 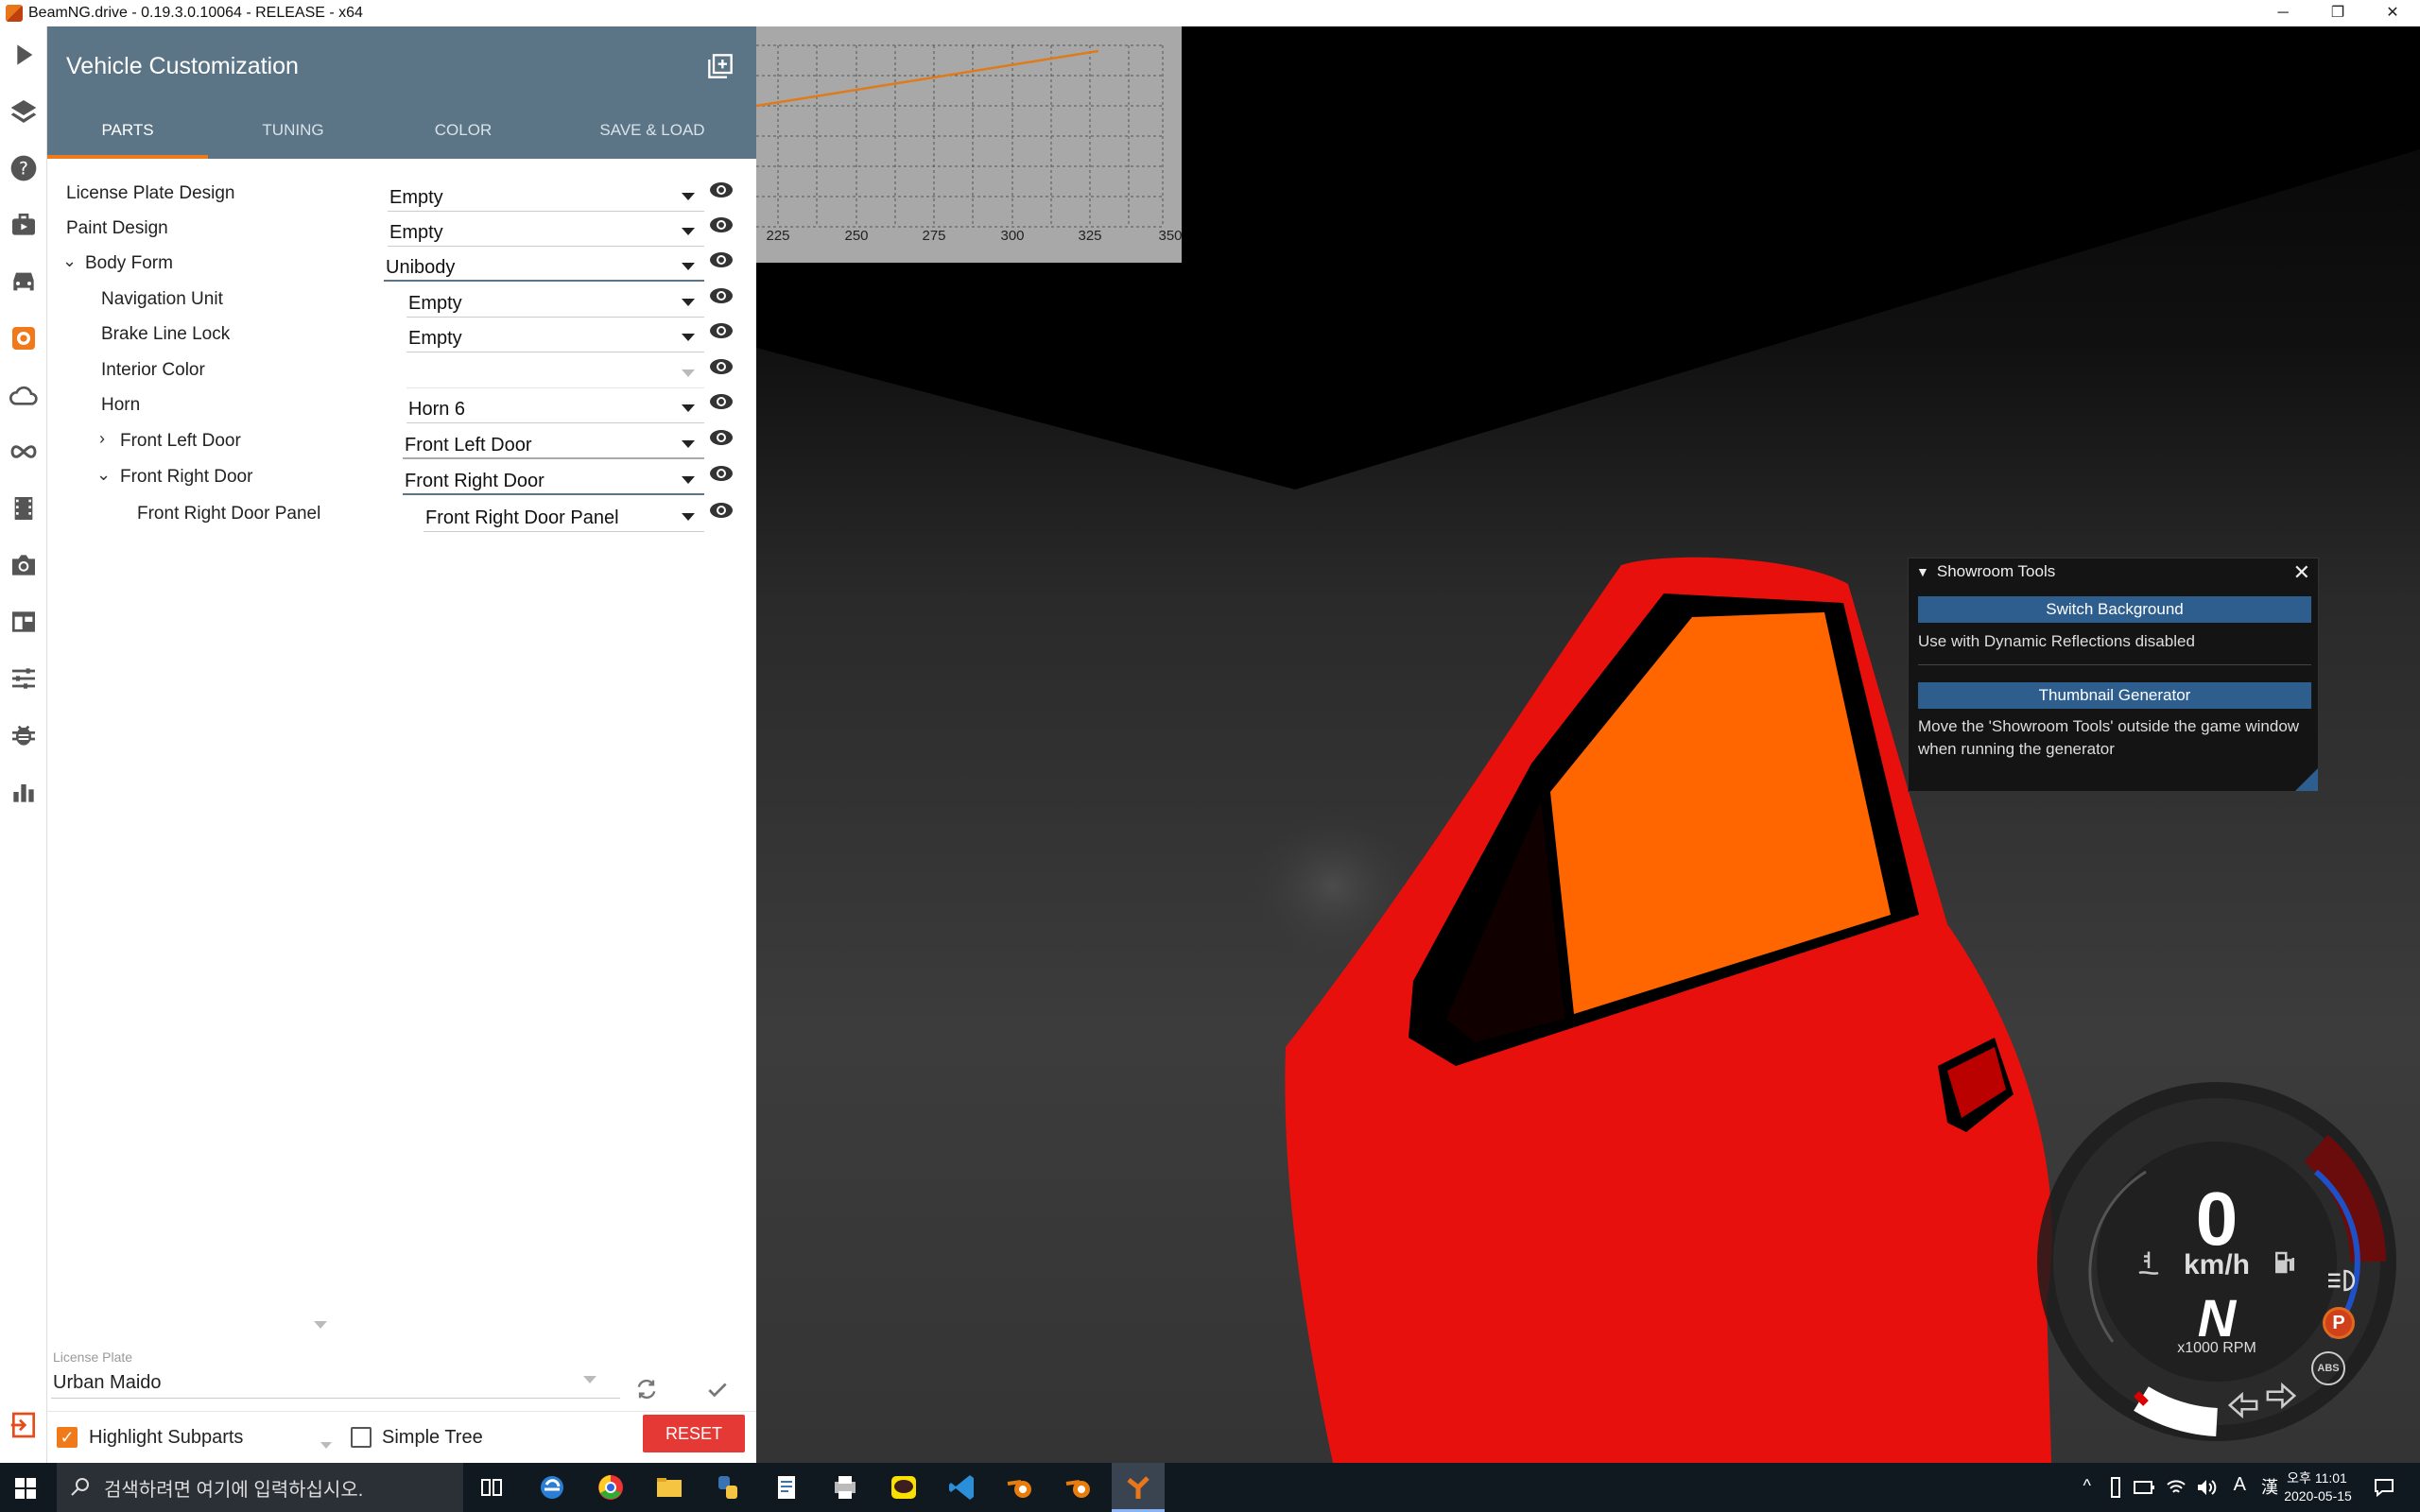 I want to click on sidebar-item-scenarios, so click(x=24, y=111).